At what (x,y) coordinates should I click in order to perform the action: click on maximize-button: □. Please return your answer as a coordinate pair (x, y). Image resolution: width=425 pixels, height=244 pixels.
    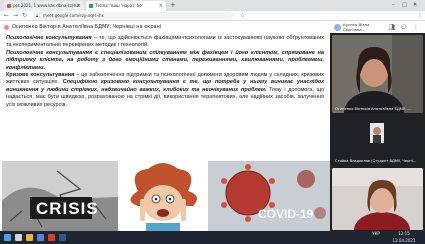
    Looking at the image, I should click on (404, 5).